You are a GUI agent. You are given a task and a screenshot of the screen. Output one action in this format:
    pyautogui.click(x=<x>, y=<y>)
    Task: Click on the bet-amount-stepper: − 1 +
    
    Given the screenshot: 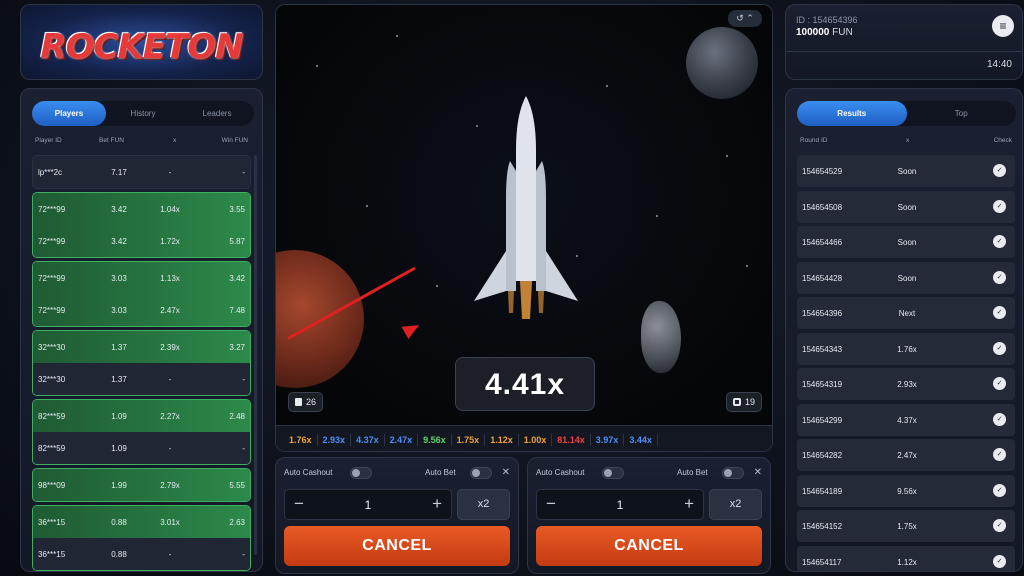 What is the action you would take?
    pyautogui.click(x=620, y=504)
    